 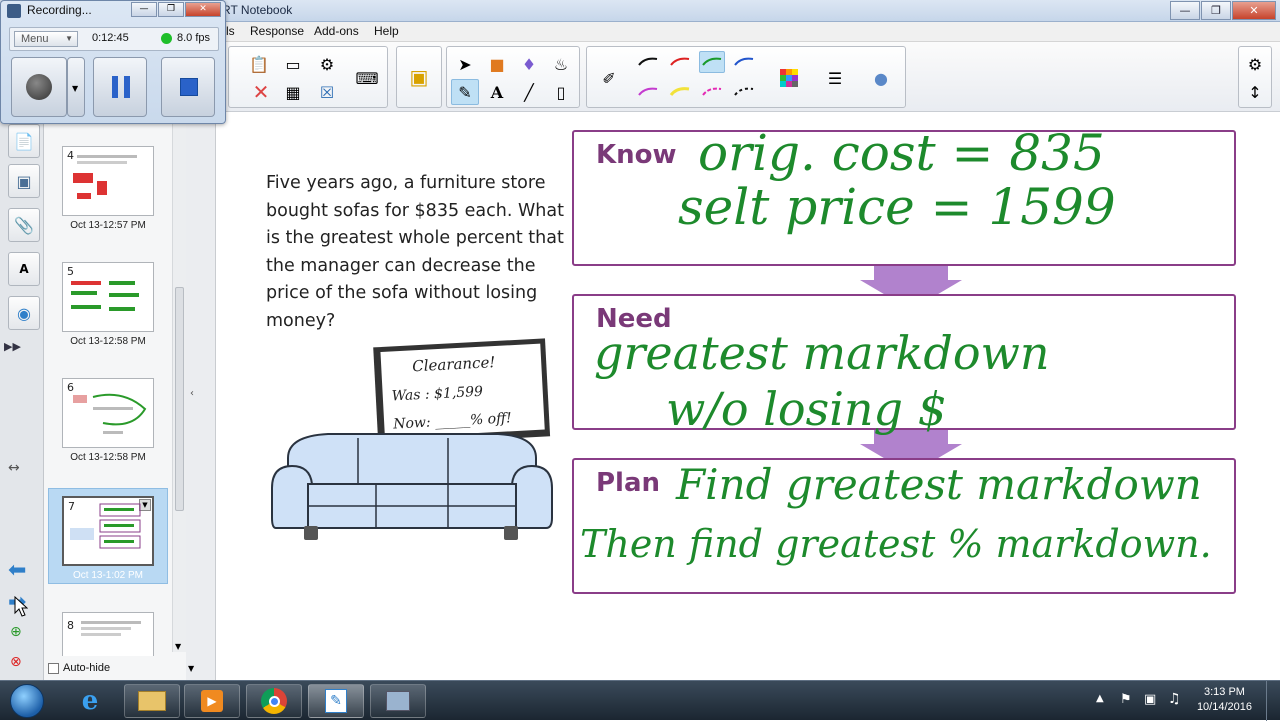 I want to click on notebook-icon: ✎, so click(x=336, y=701).